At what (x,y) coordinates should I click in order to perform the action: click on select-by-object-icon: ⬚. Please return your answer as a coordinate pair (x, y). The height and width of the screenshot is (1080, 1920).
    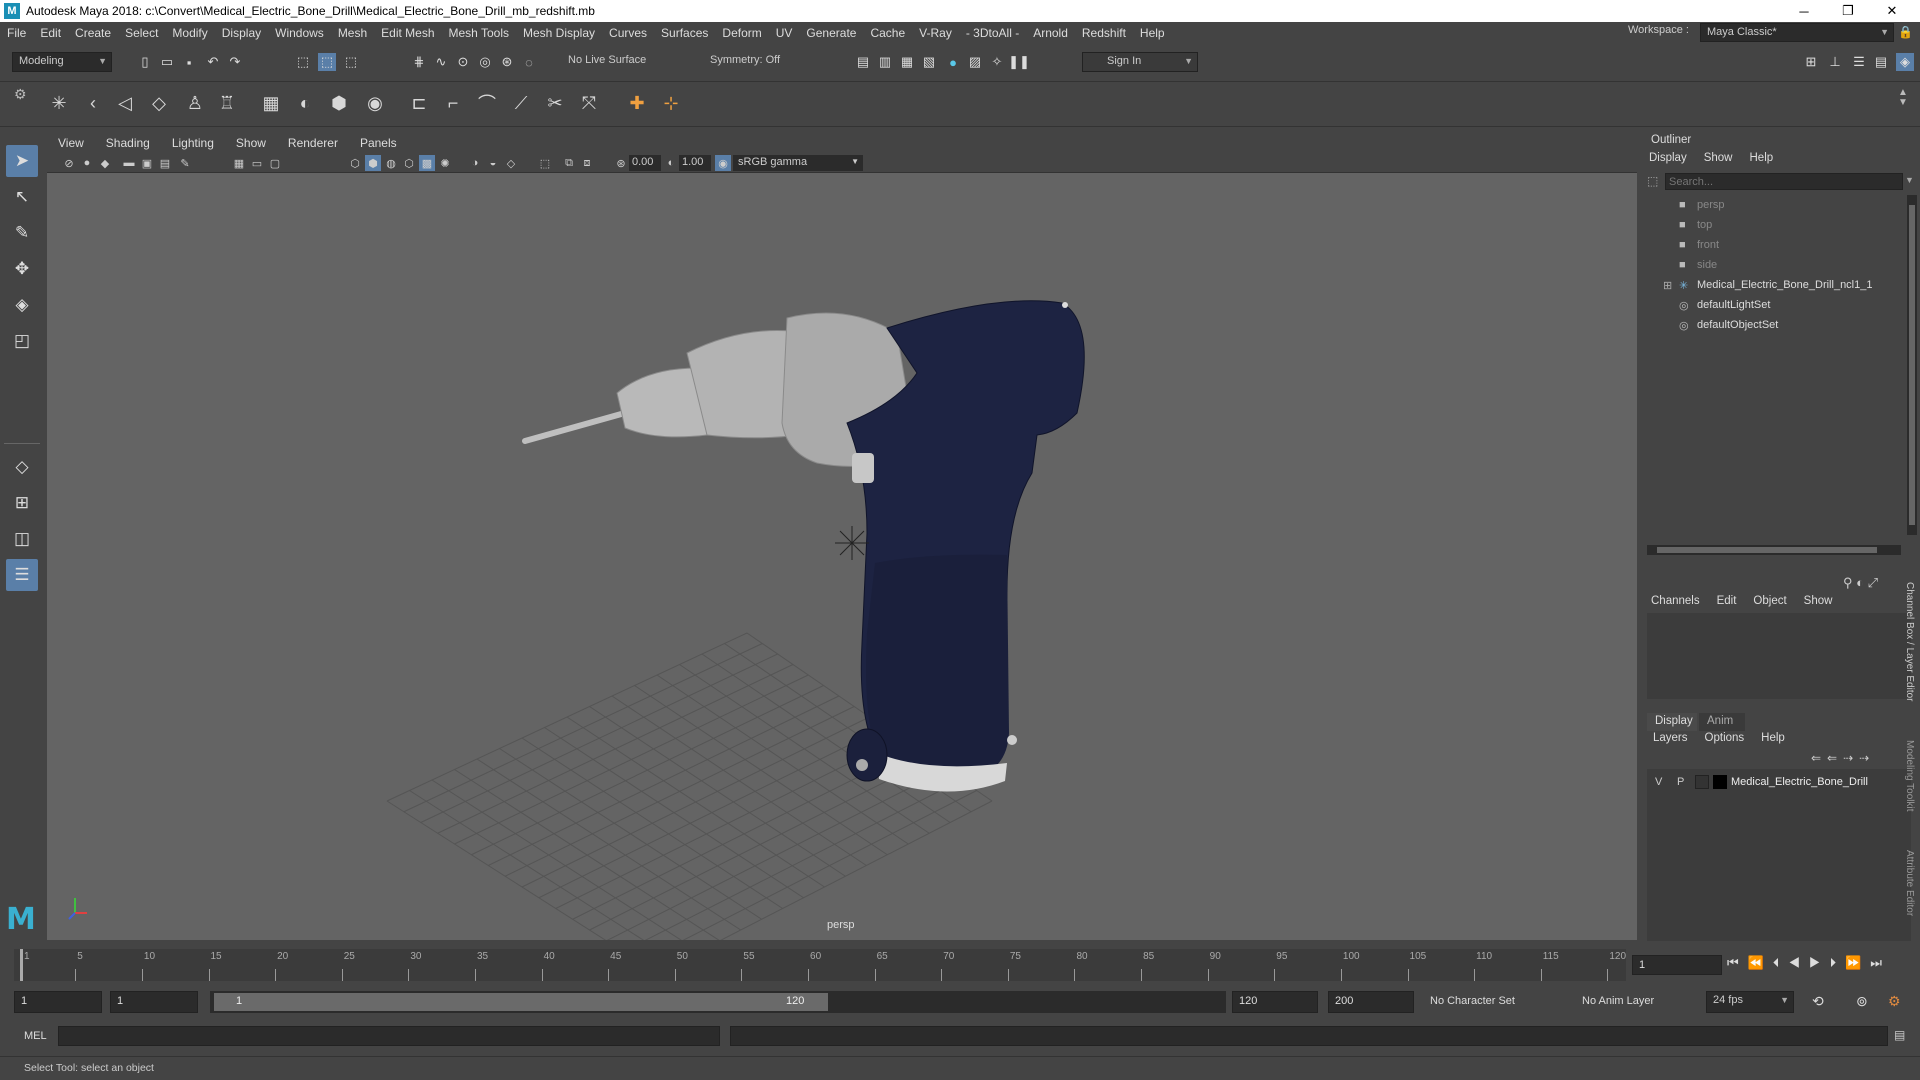
    Looking at the image, I should click on (327, 62).